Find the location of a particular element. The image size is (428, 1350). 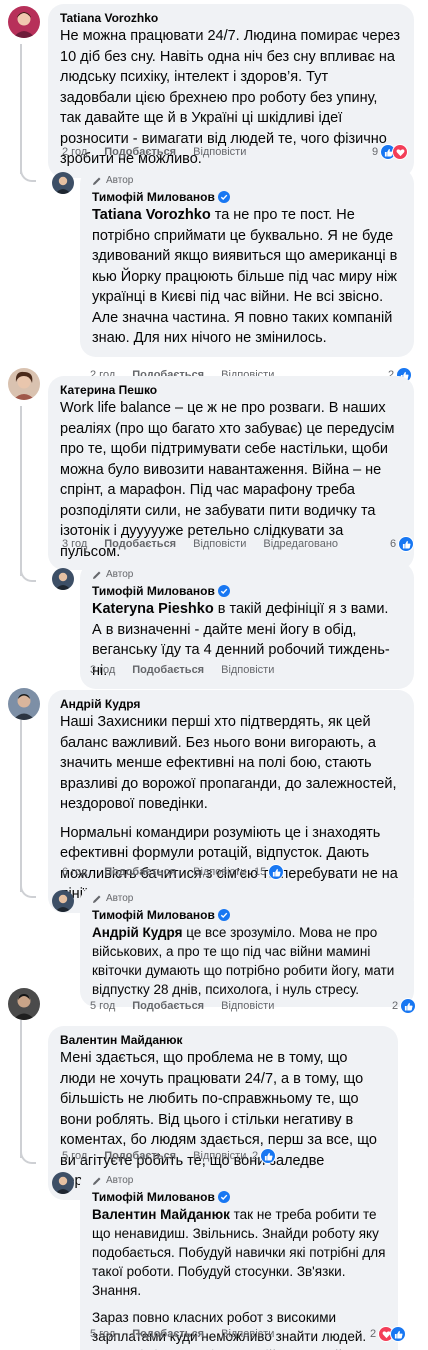

comment-actions: 5 год Подобається Відповісти is located at coordinates (162, 1156).